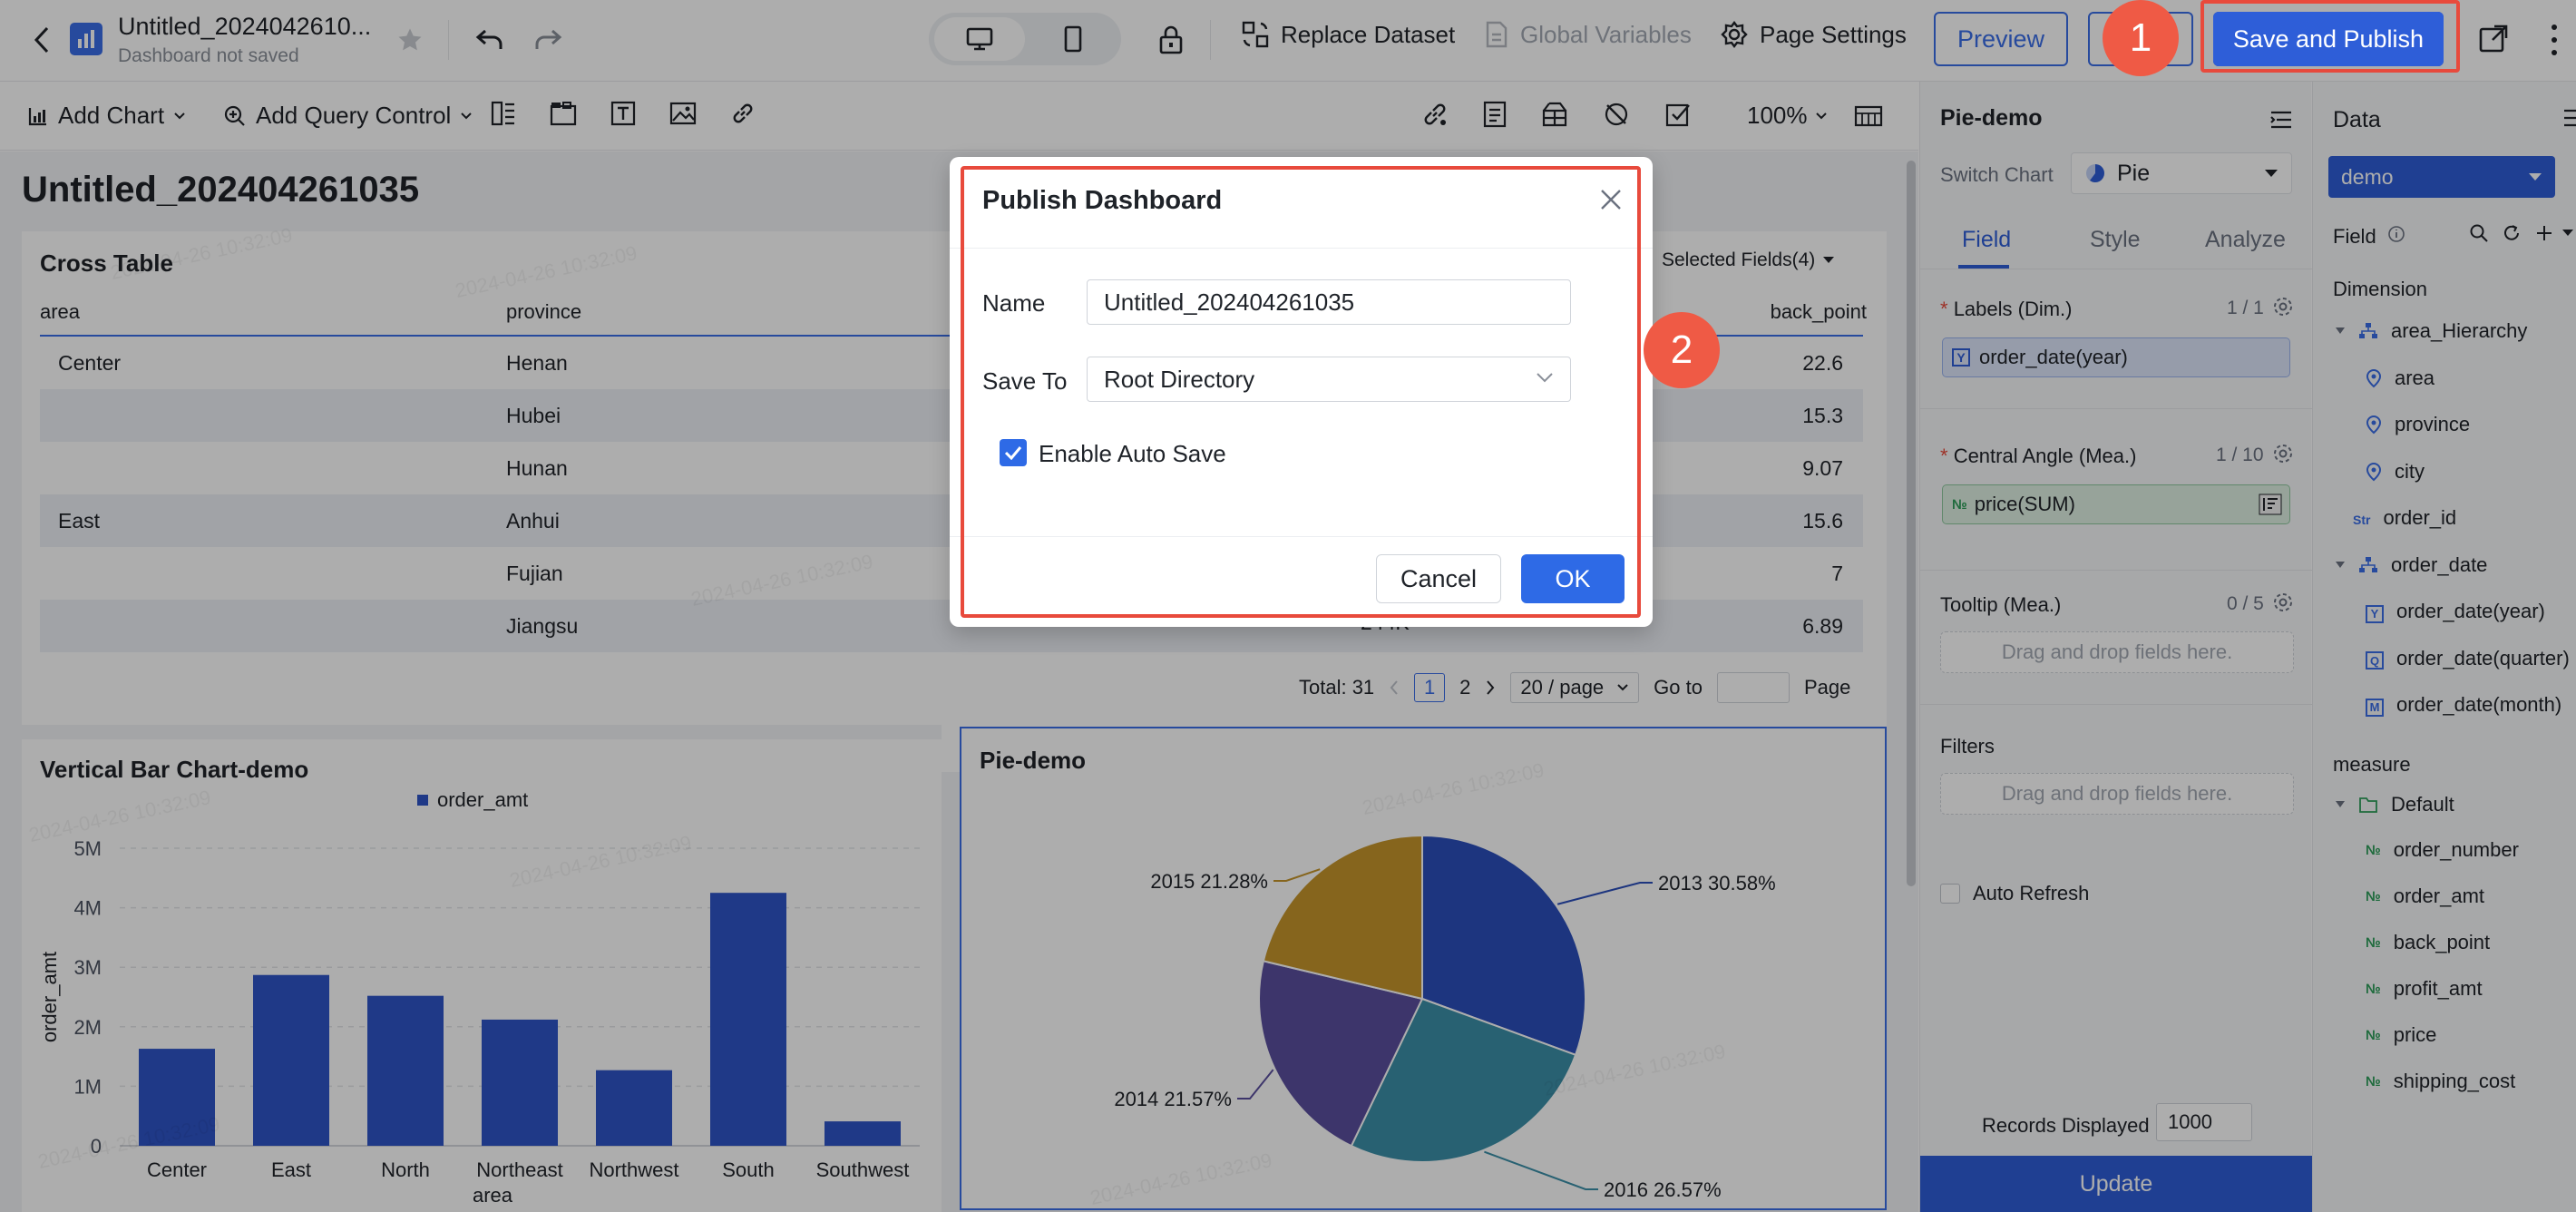 The height and width of the screenshot is (1212, 2576). Describe the element at coordinates (2330, 36) in the screenshot. I see `highlight-save-publish` at that location.